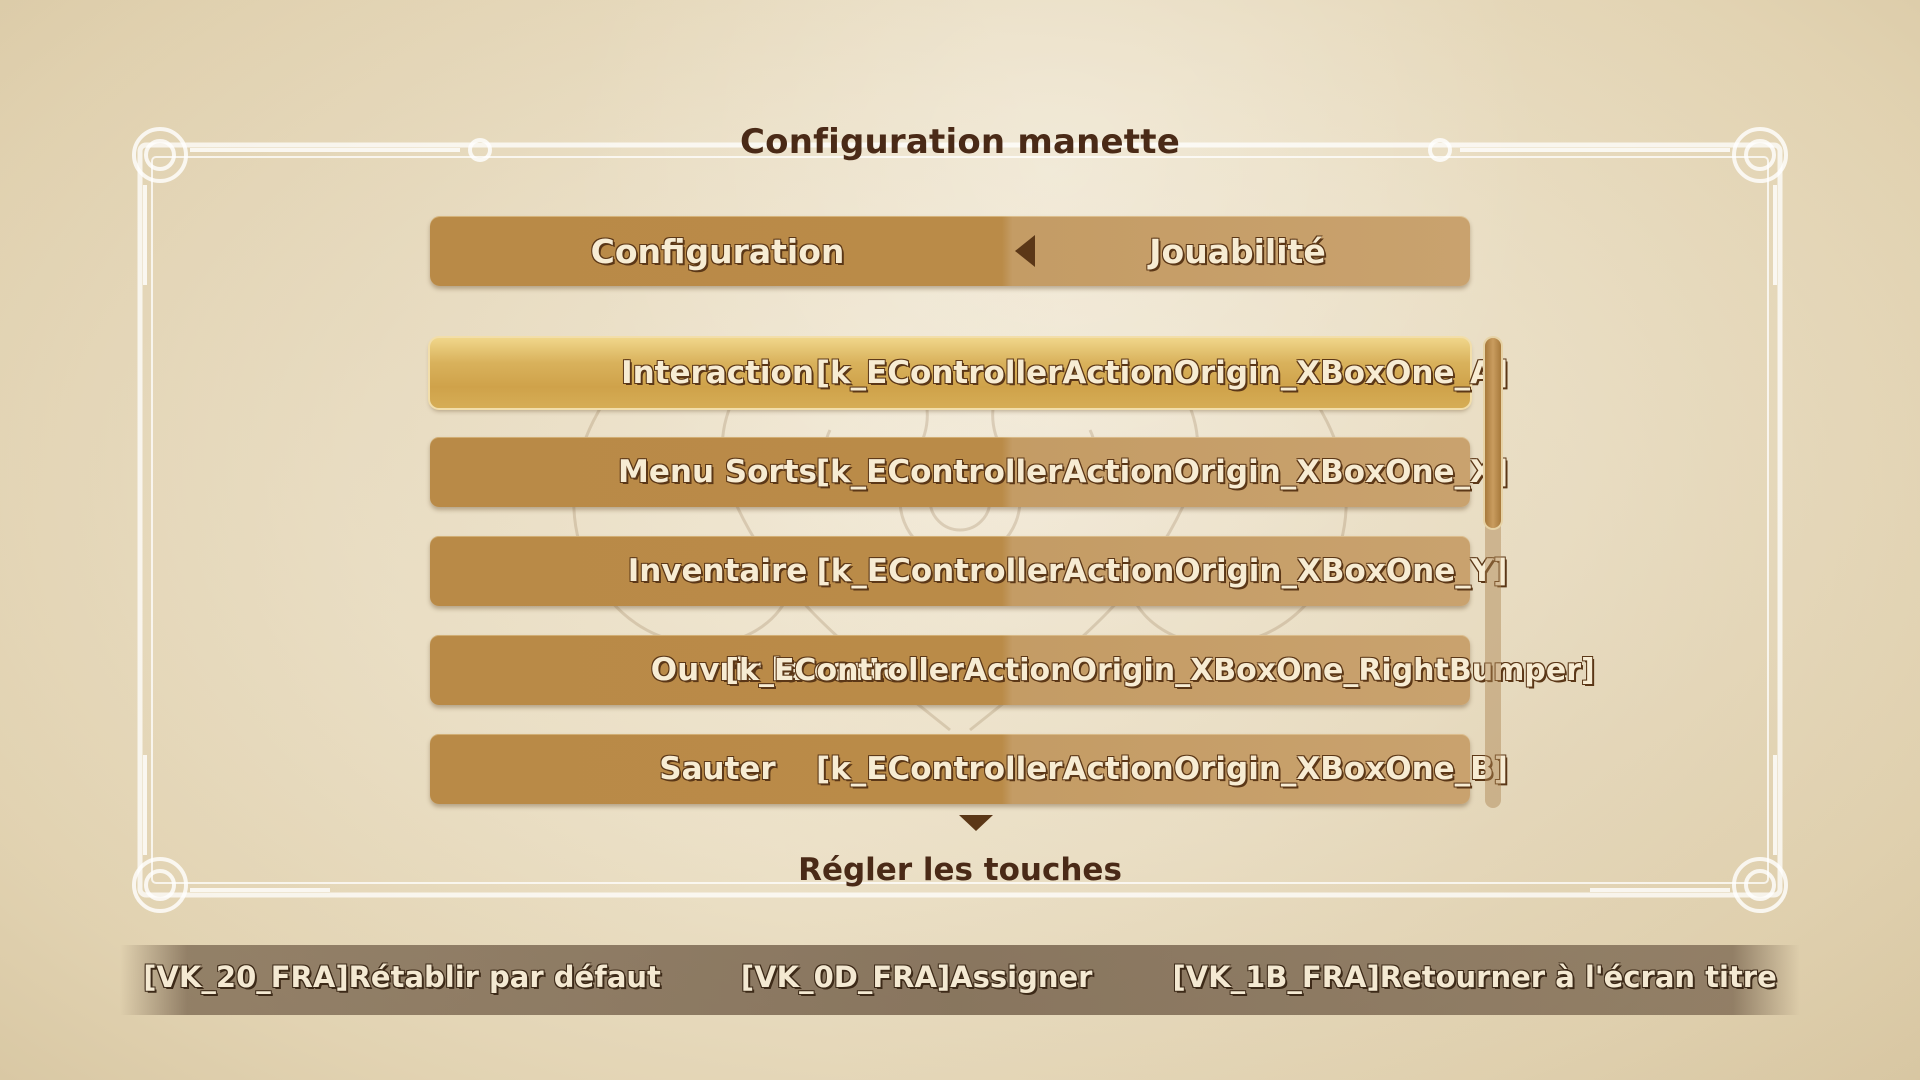 This screenshot has width=1920, height=1080. Describe the element at coordinates (1237, 251) in the screenshot. I see `tab-jouabilite: Jouabilité` at that location.